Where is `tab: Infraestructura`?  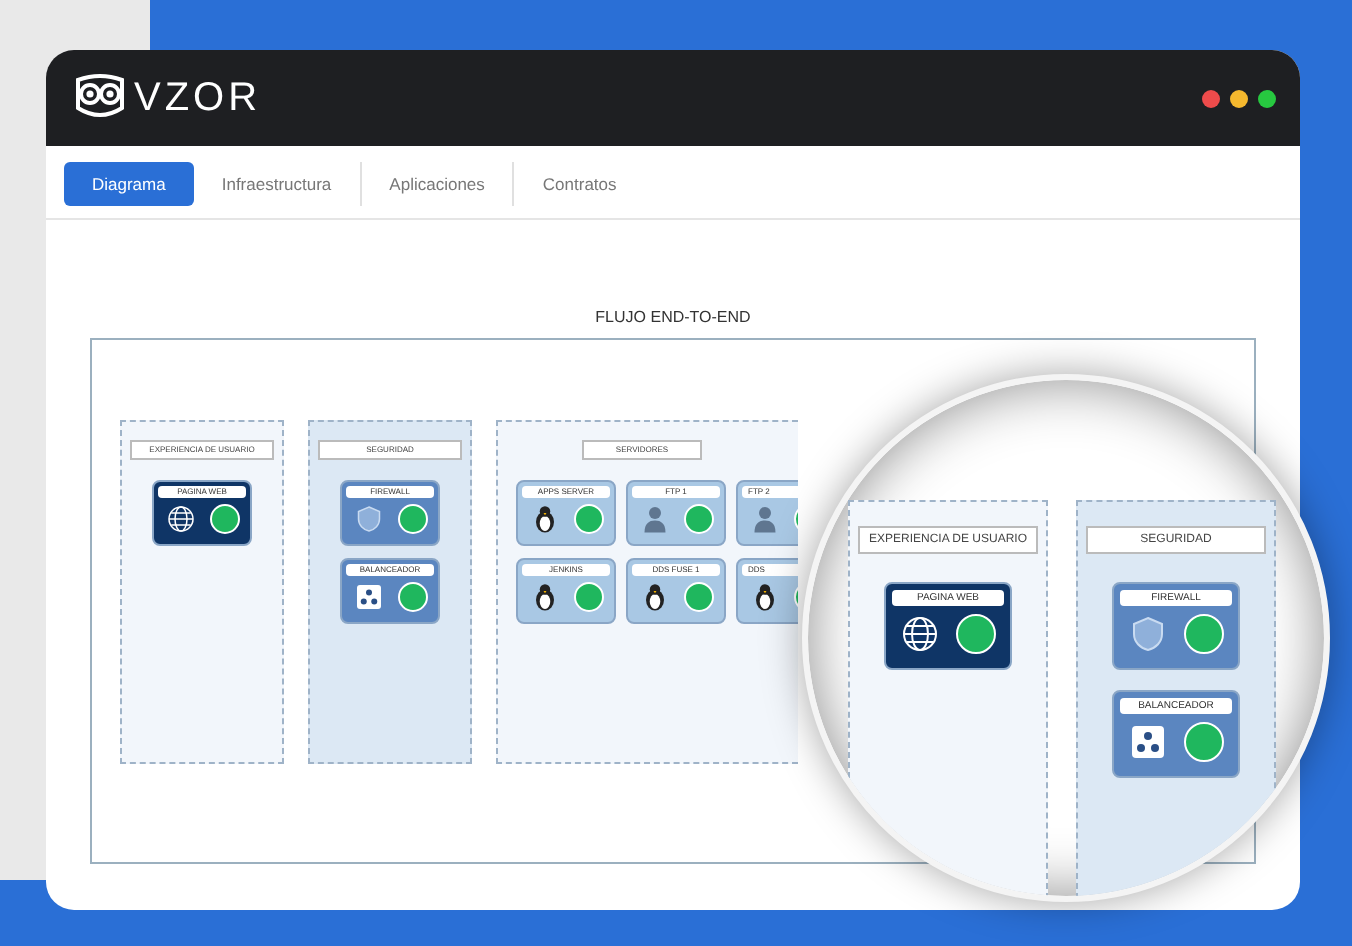
tab: Infraestructura is located at coordinates (276, 184).